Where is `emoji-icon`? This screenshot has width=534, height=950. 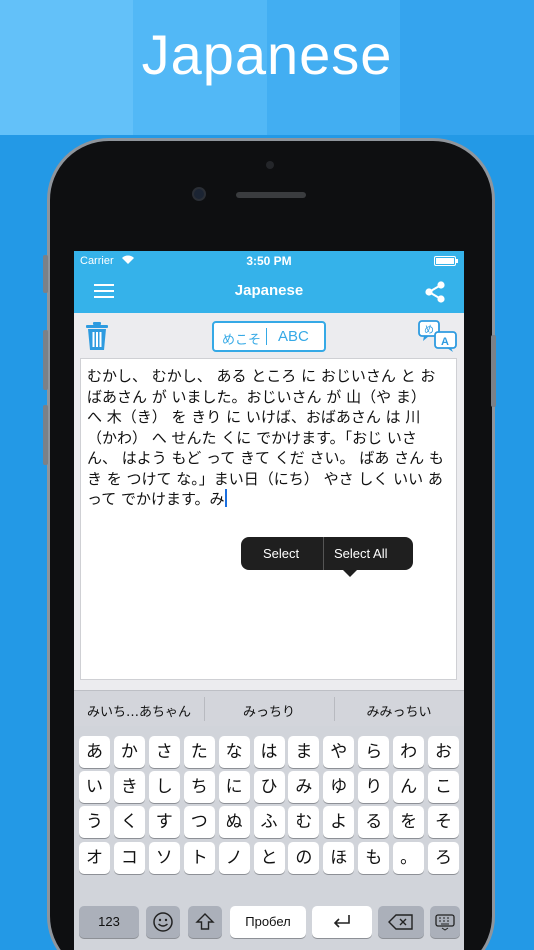
emoji-icon is located at coordinates (163, 922).